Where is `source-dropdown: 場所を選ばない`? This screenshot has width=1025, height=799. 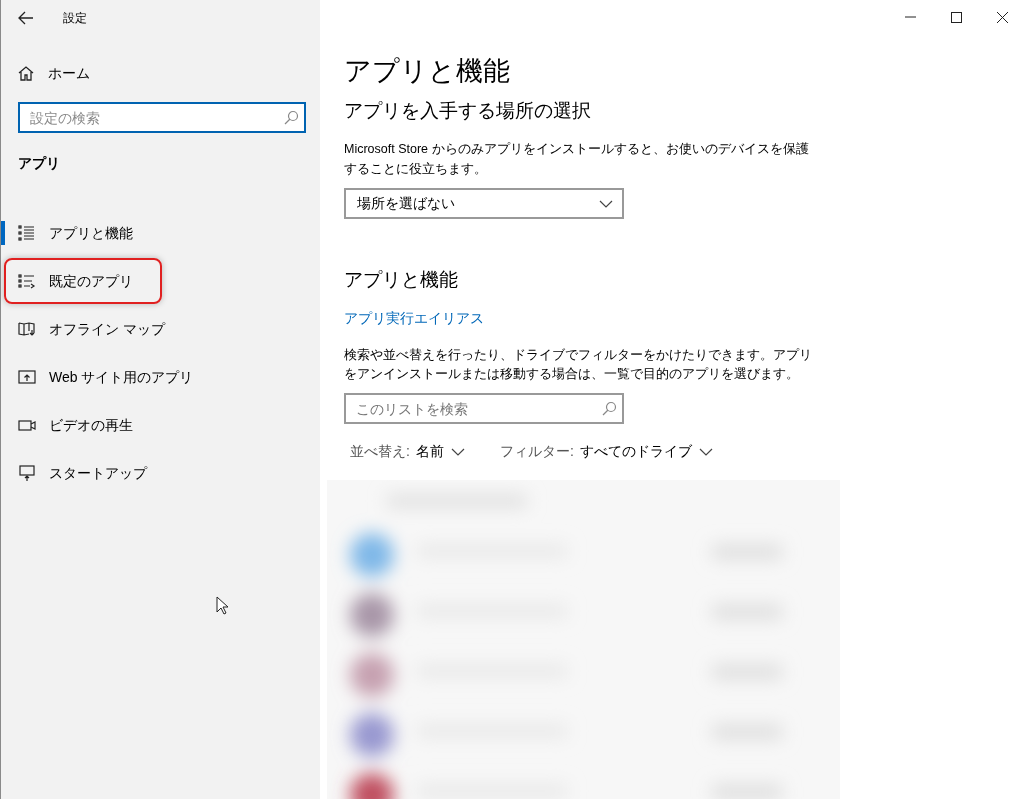
source-dropdown: 場所を選ばない is located at coordinates (484, 203).